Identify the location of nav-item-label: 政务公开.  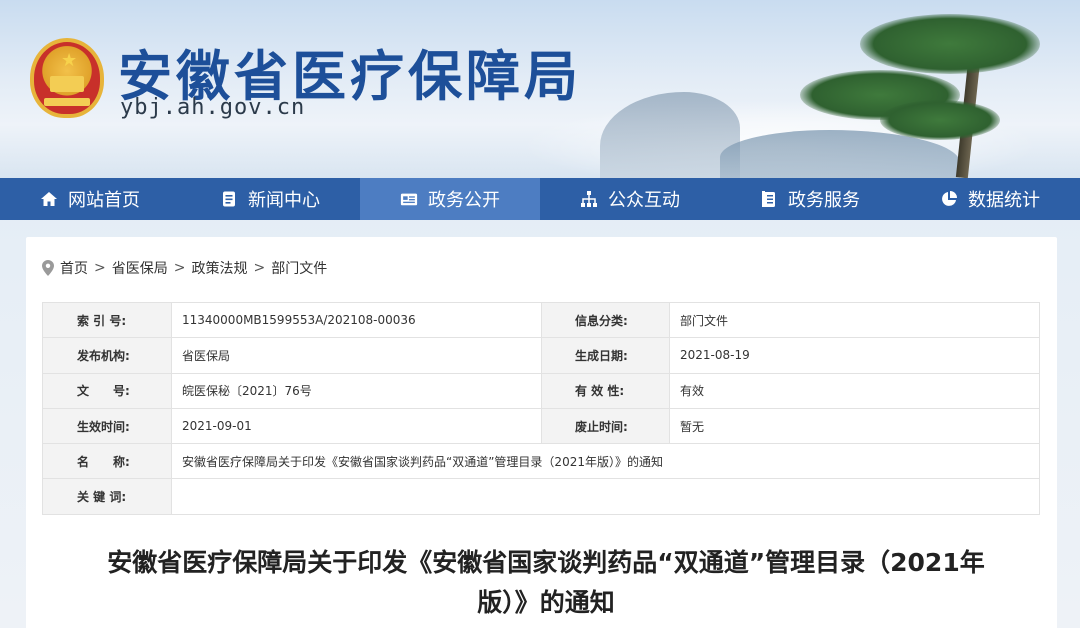
(464, 200).